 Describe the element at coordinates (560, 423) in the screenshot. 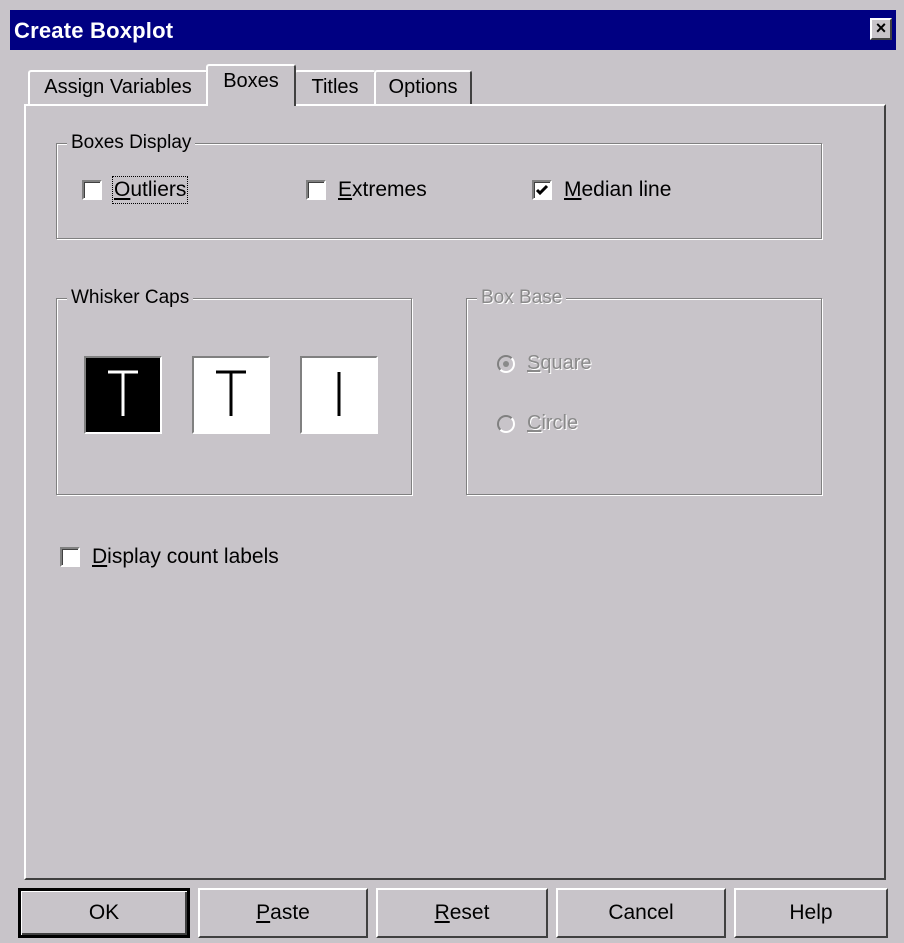

I see `label-rest: ircle` at that location.